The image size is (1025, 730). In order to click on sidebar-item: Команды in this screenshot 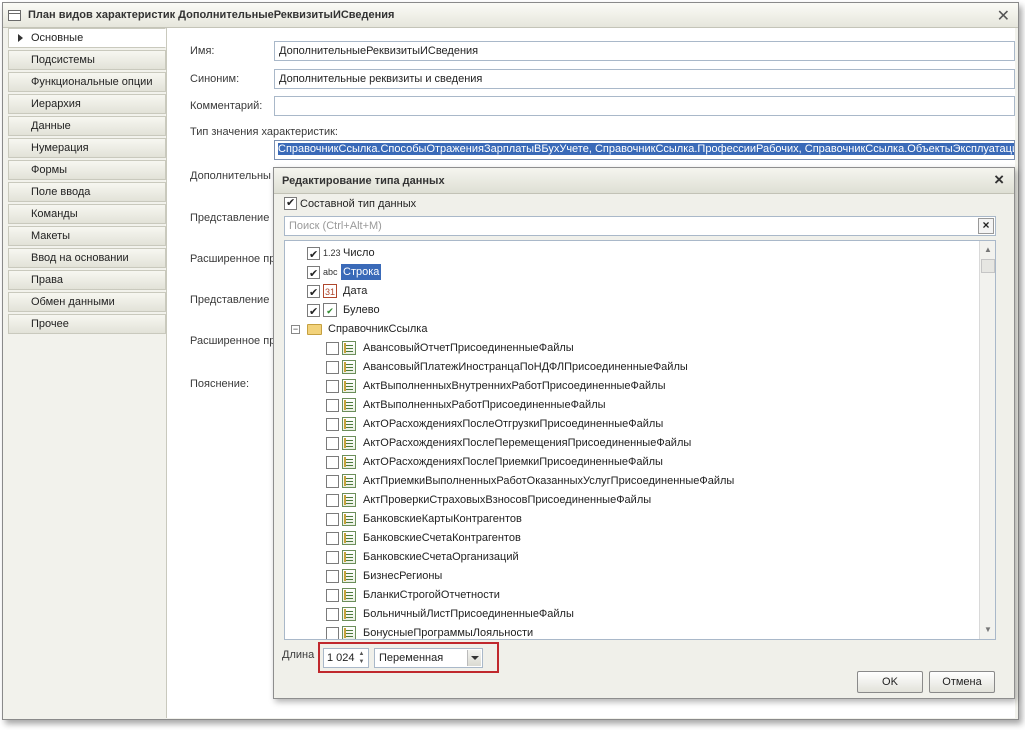, I will do `click(87, 214)`.